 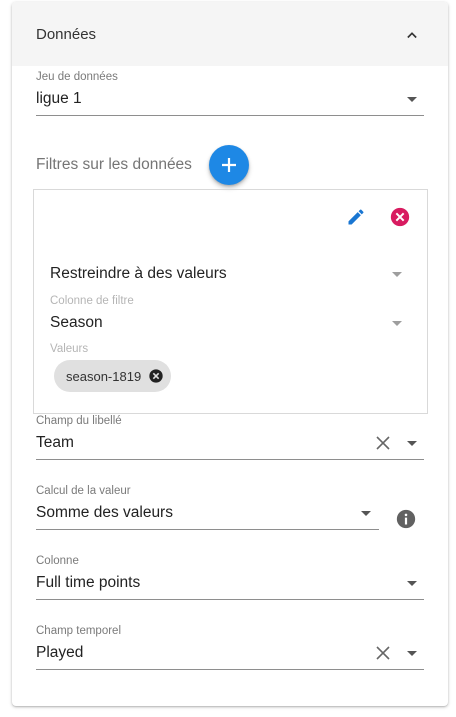 I want to click on info-icon, so click(x=406, y=519).